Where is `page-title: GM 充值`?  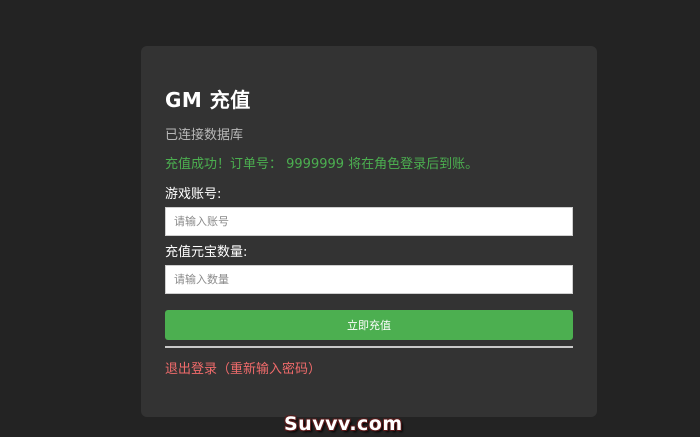
page-title: GM 充值 is located at coordinates (208, 100).